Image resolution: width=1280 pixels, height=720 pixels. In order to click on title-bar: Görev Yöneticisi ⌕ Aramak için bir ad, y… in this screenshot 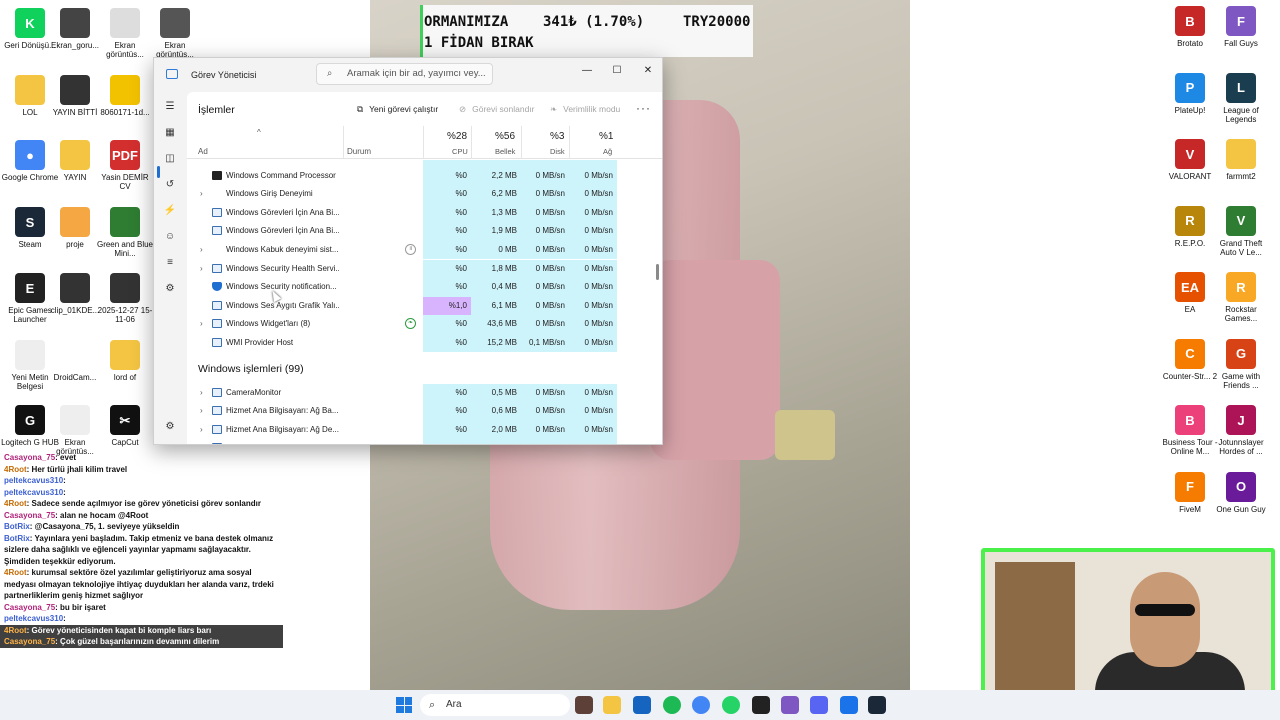, I will do `click(408, 75)`.